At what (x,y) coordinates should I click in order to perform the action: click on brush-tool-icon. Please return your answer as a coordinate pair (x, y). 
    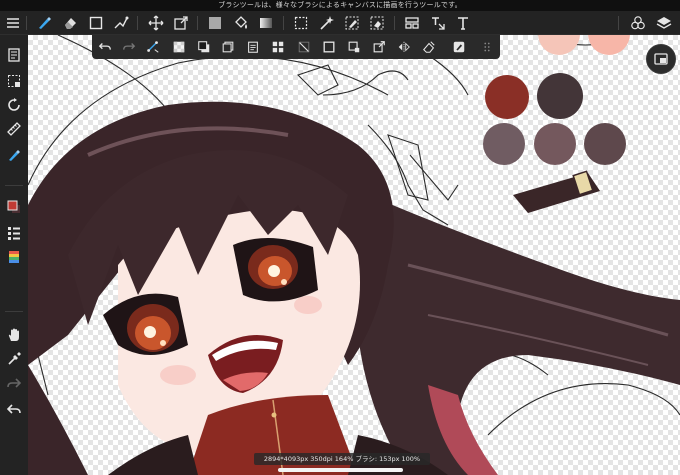
    Looking at the image, I should click on (14, 155).